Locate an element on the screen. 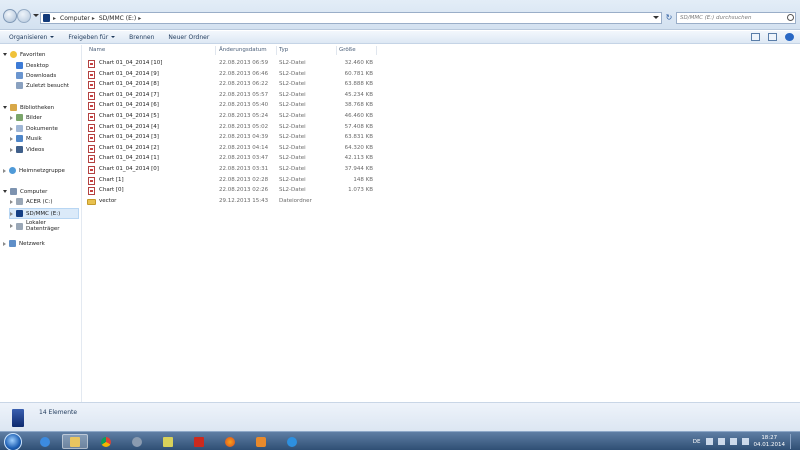 The width and height of the screenshot is (800, 450). sidebar-item-local-disk: Lokaler Datenträger is located at coordinates (45, 226).